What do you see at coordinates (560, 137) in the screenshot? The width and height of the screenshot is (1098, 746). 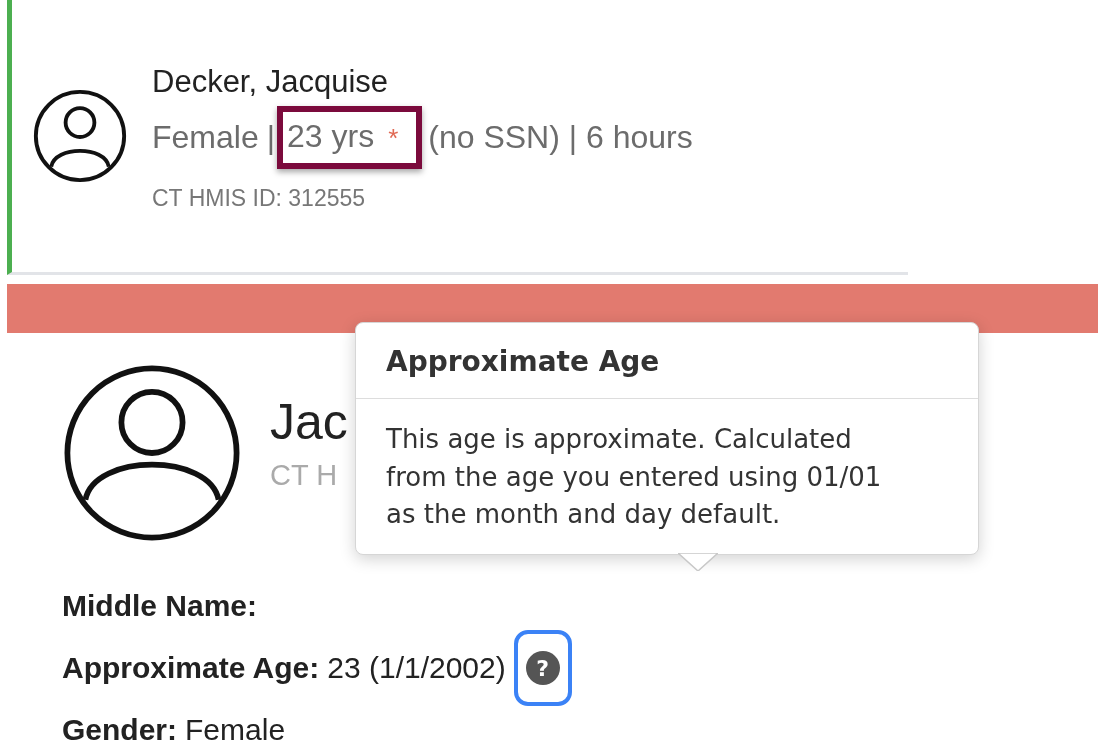 I see `ssn-time-text: (no SSN) | 6 hours` at bounding box center [560, 137].